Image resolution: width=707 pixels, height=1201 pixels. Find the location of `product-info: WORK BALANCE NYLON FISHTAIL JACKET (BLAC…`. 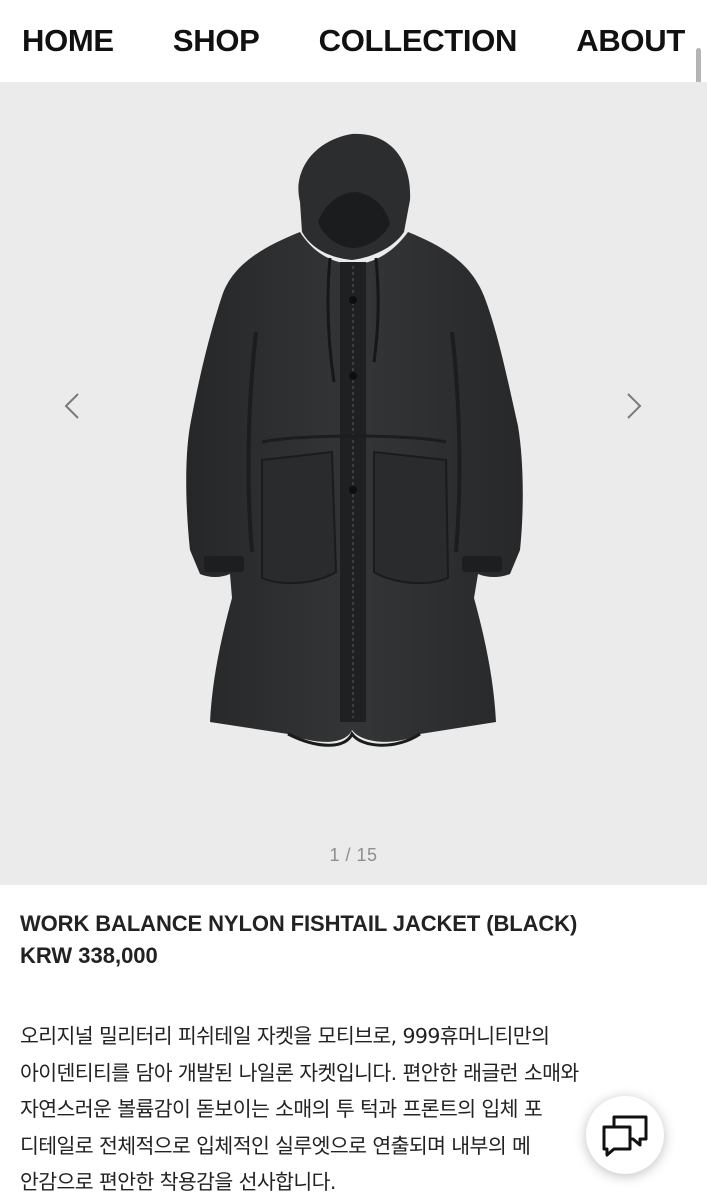

product-info: WORK BALANCE NYLON FISHTAIL JACKET (BLAC… is located at coordinates (350, 940).